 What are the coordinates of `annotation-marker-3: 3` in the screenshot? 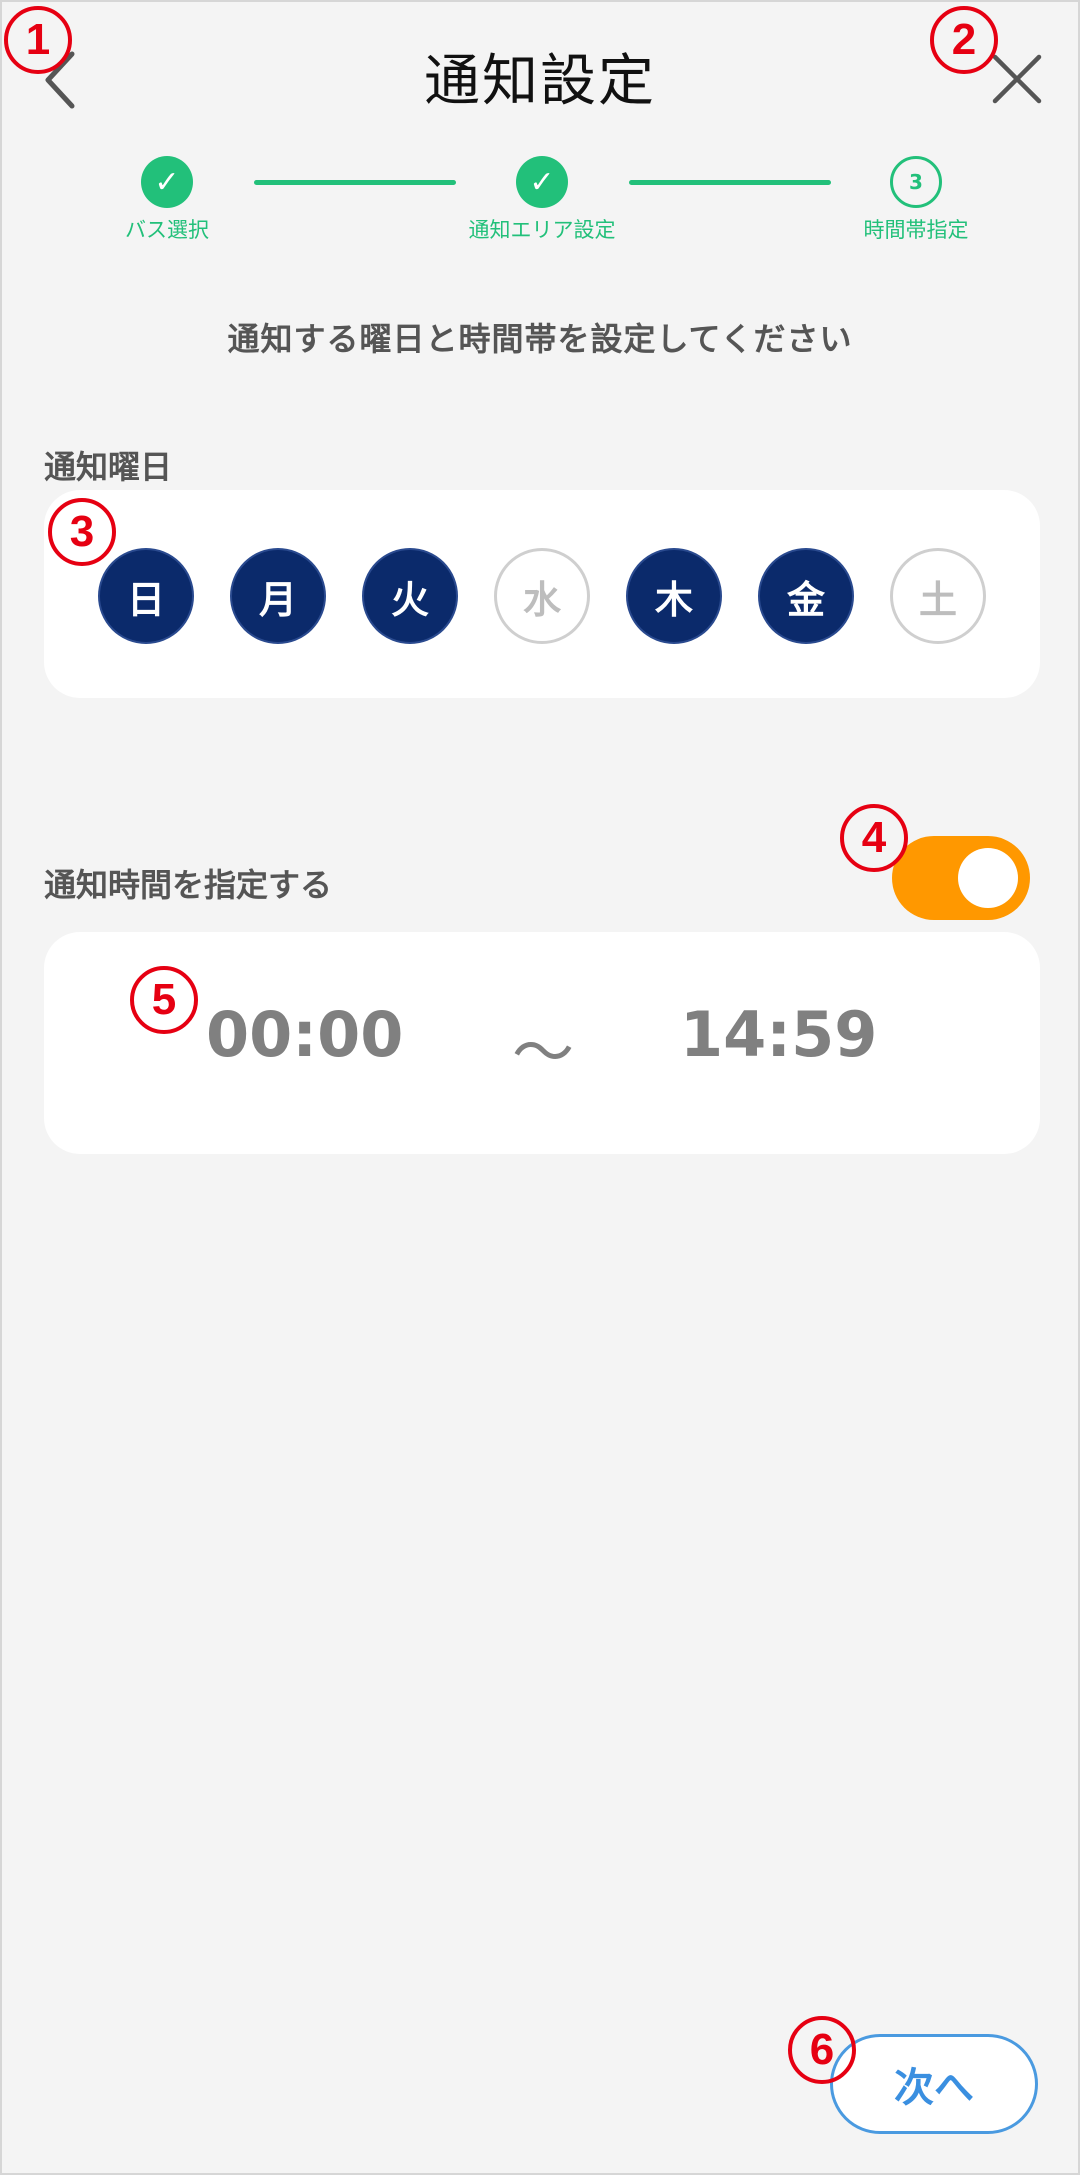 It's located at (82, 532).